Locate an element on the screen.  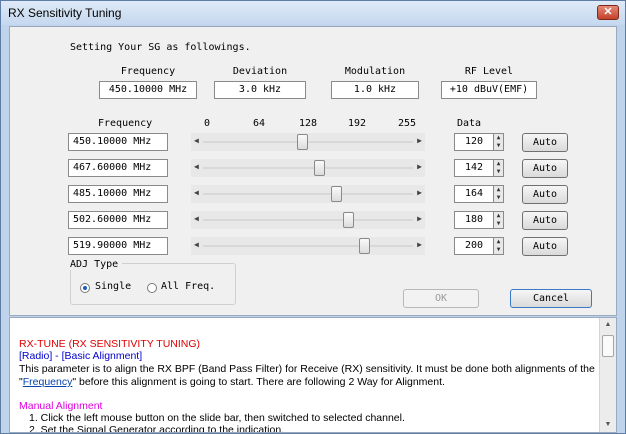
title-bar: RX Sensitivity Tuning ✕ is located at coordinates (313, 13).